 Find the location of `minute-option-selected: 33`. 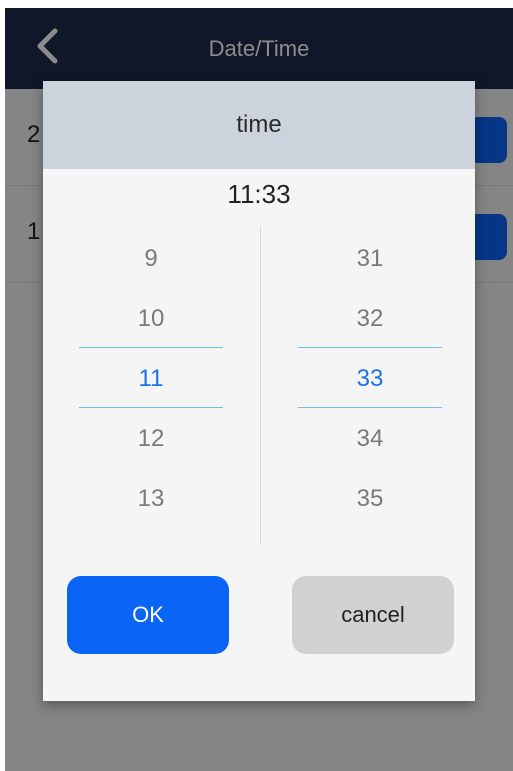

minute-option-selected: 33 is located at coordinates (370, 379).